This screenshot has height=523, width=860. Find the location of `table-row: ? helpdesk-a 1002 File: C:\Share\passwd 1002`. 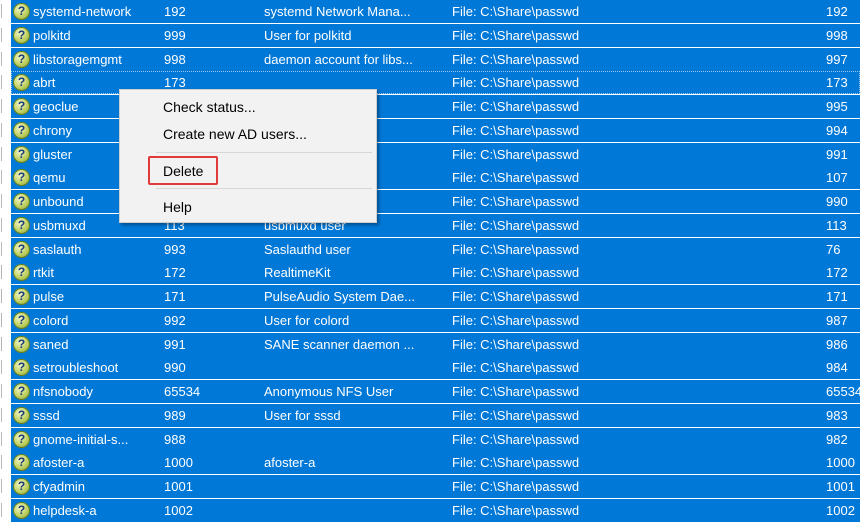

table-row: ? helpdesk-a 1002 File: C:\Share\passwd 1002 is located at coordinates (430, 510).